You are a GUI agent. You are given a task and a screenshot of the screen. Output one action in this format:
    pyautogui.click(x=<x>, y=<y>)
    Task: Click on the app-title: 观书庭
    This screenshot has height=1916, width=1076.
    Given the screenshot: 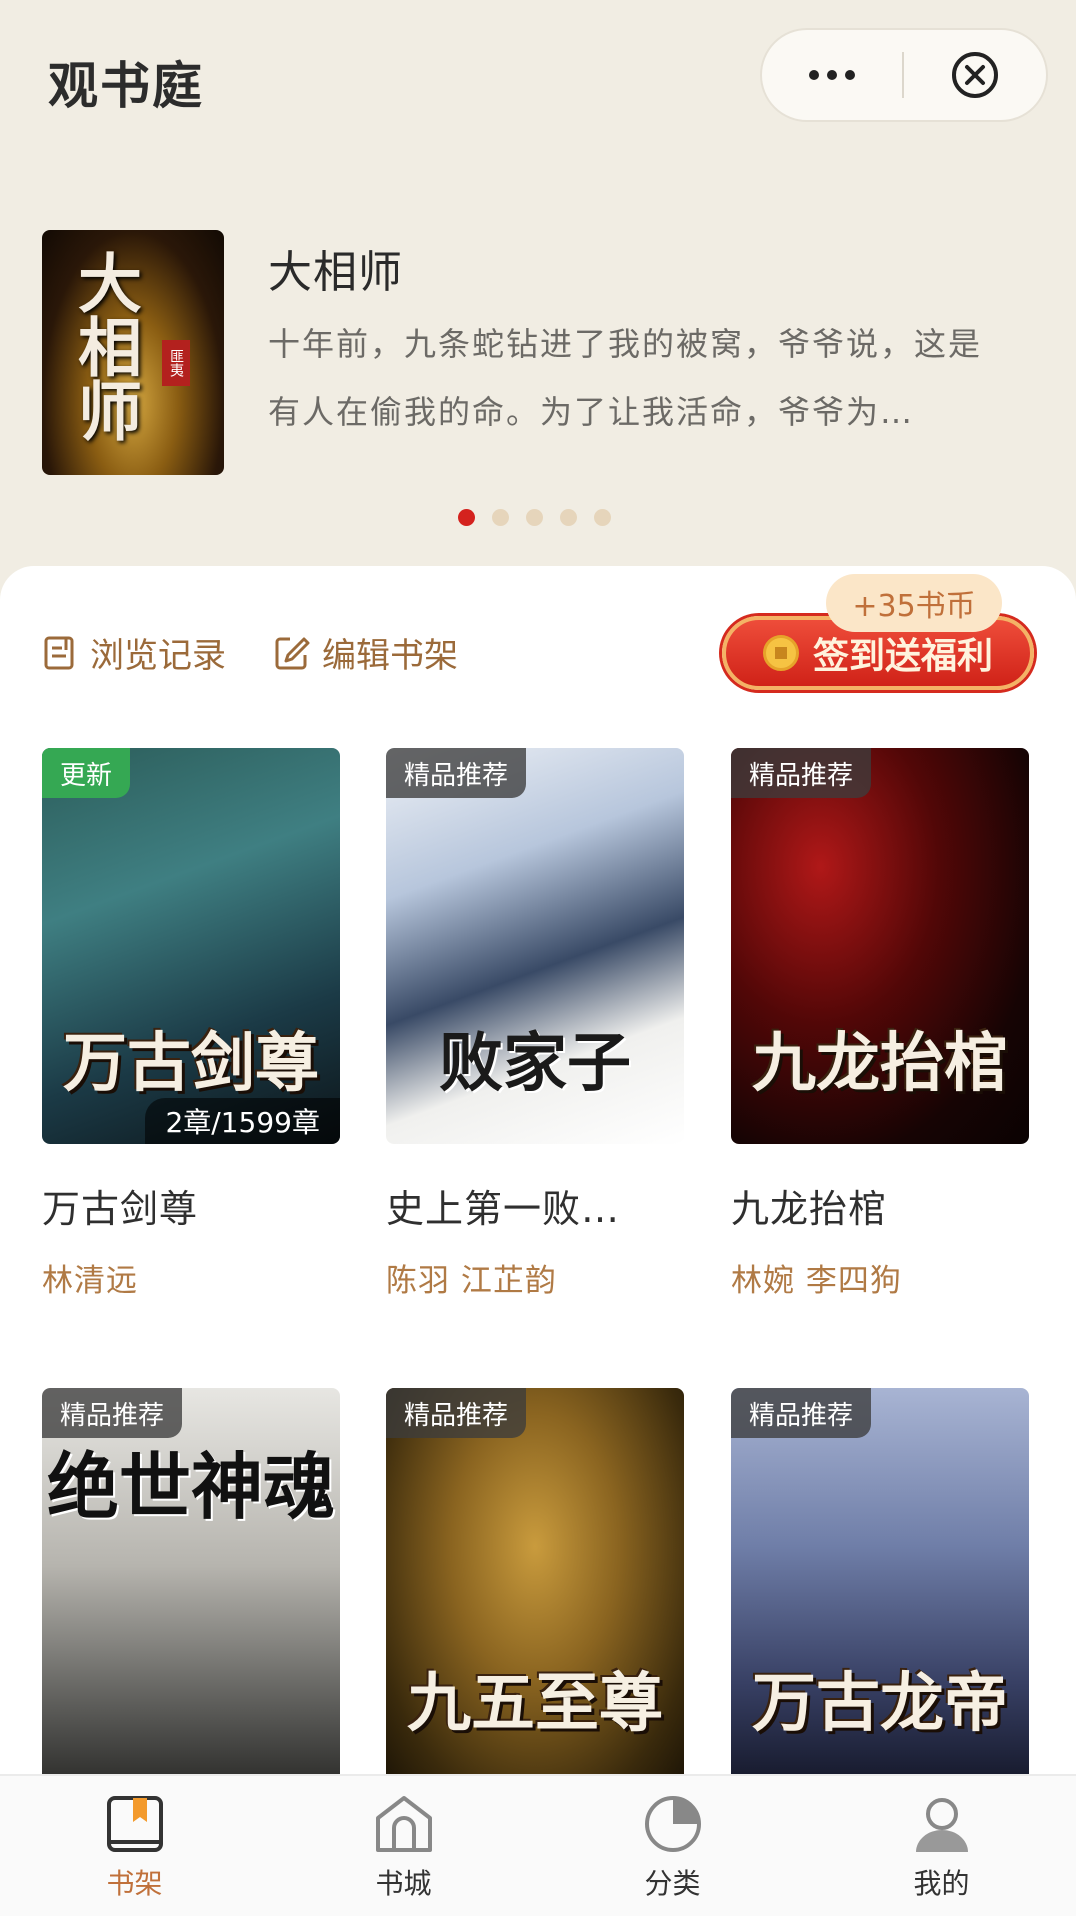 What is the action you would take?
    pyautogui.click(x=126, y=86)
    